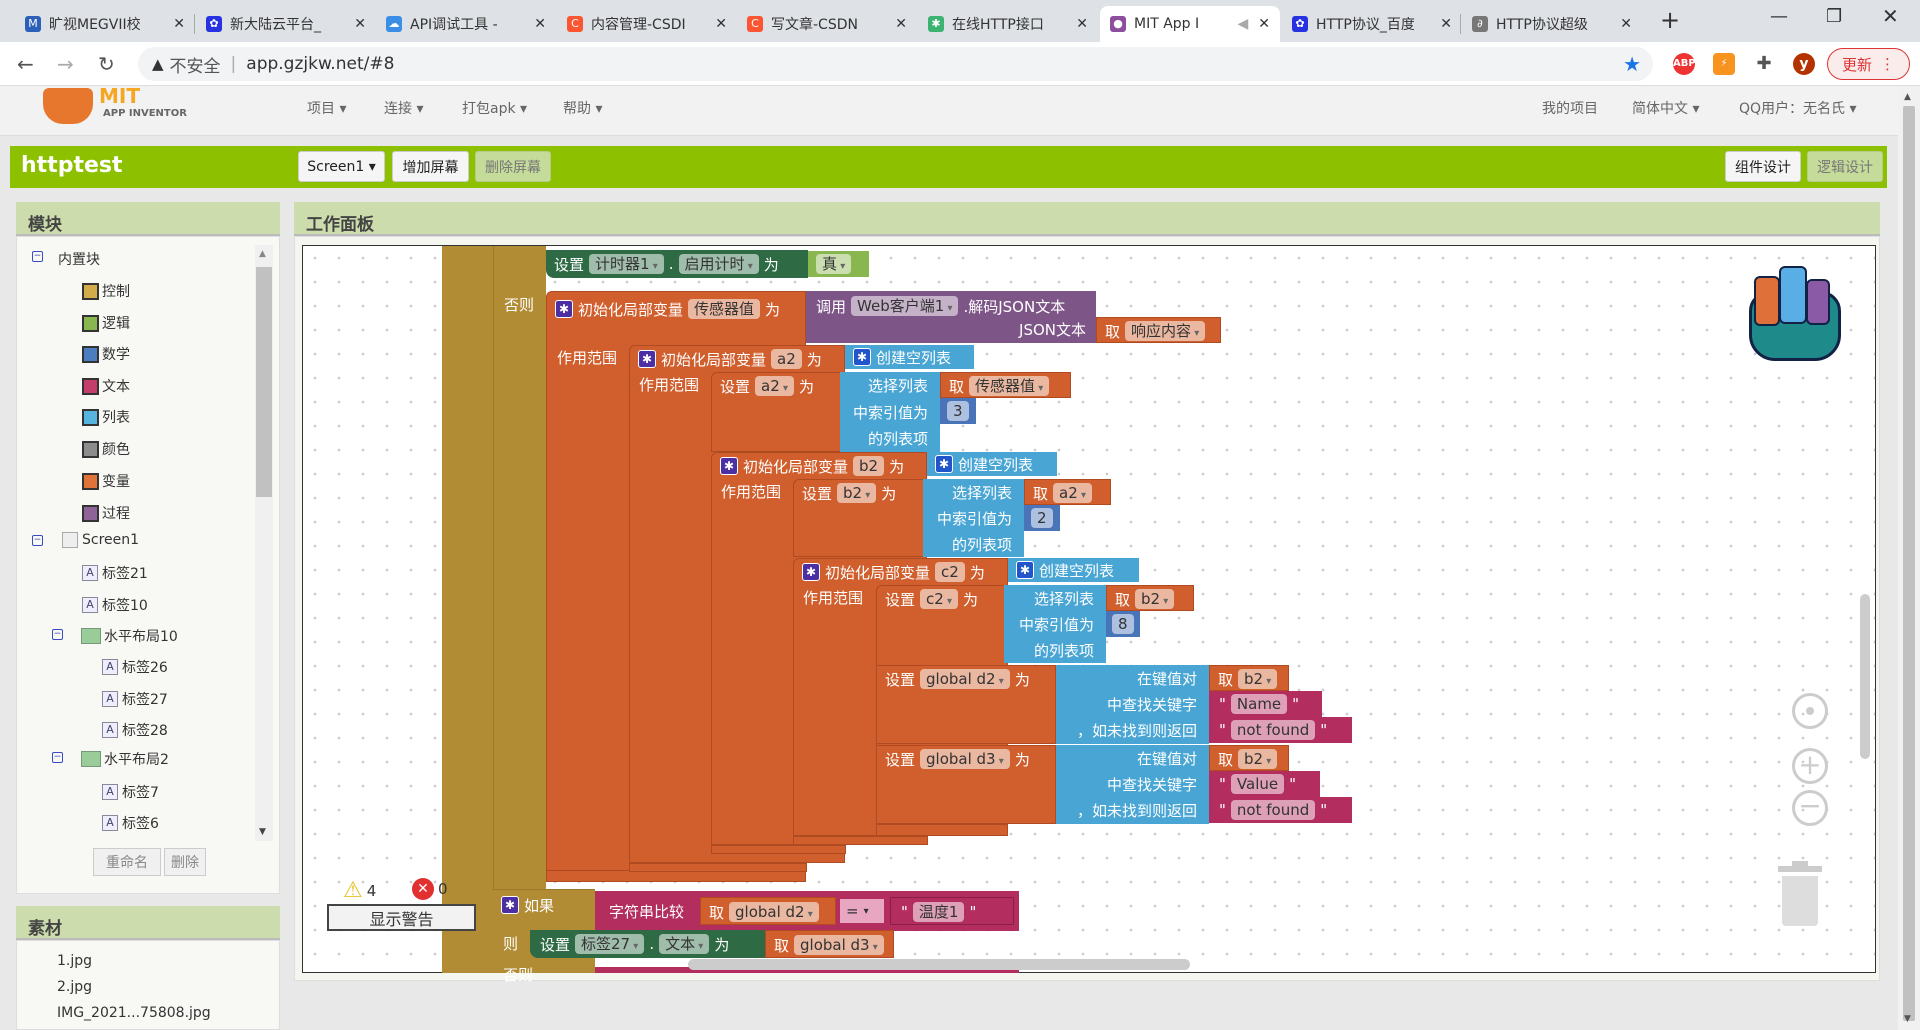  What do you see at coordinates (952, 911) in the screenshot?
I see `text-temp-block: " 温度1 "` at bounding box center [952, 911].